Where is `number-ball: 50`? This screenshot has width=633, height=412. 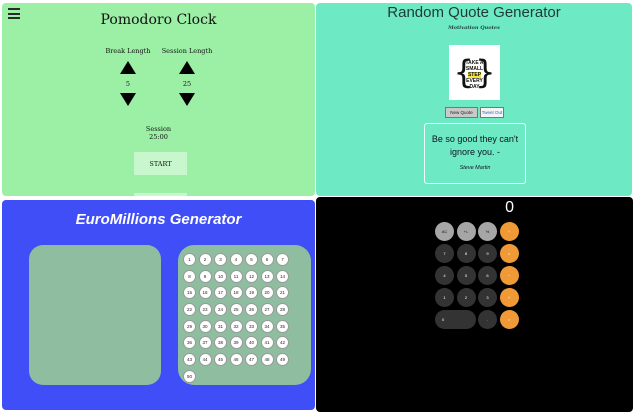 number-ball: 50 is located at coordinates (189, 376).